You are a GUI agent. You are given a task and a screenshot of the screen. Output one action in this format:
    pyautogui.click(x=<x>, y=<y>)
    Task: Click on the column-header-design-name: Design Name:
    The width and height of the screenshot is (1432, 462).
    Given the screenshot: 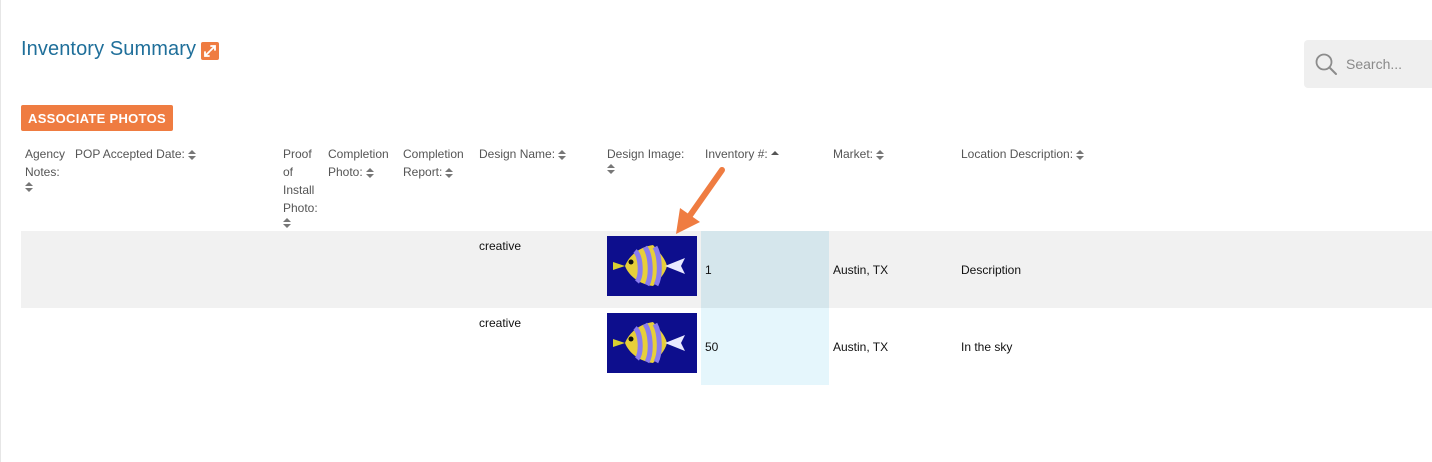 What is the action you would take?
    pyautogui.click(x=539, y=154)
    